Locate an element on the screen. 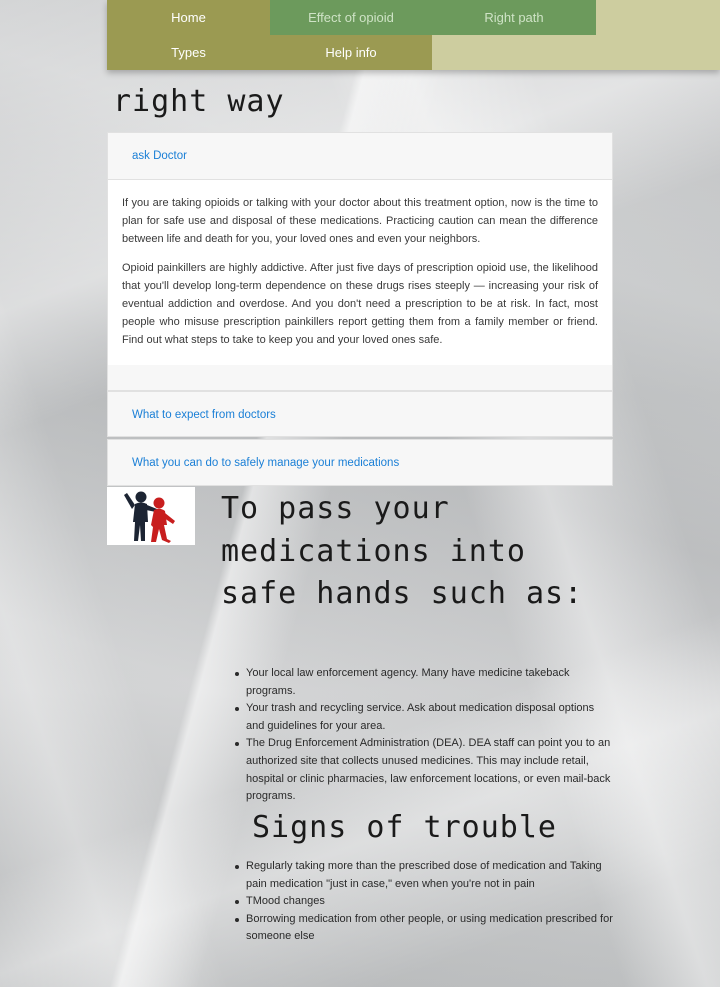  nav-help-info: Help info is located at coordinates (351, 52).